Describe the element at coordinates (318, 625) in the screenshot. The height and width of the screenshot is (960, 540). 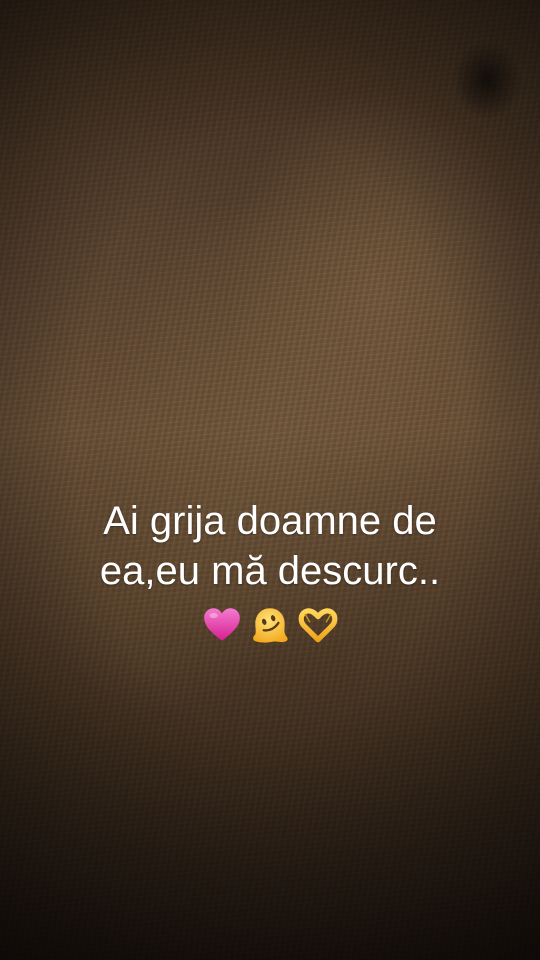
I see `heart-hands-icon` at that location.